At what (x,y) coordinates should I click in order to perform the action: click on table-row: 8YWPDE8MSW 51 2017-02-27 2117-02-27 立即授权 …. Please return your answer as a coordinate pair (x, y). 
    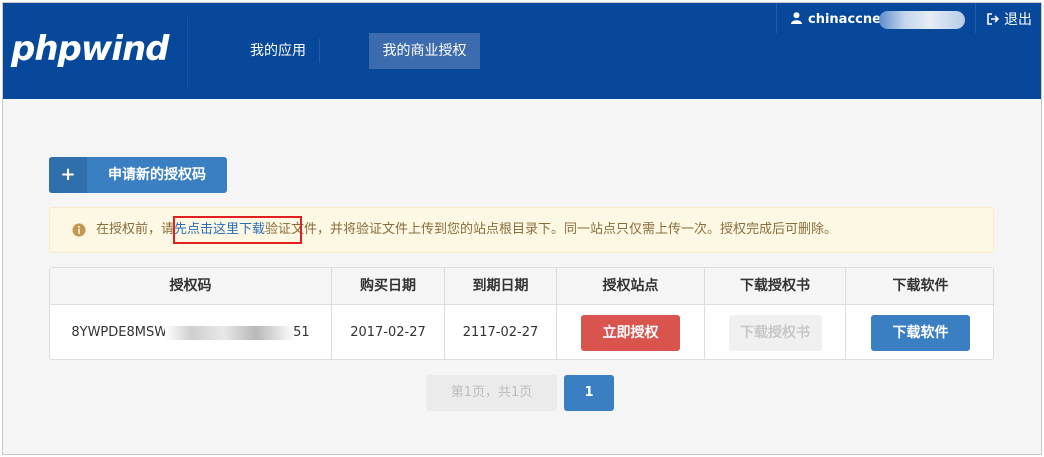
    Looking at the image, I should click on (521, 332).